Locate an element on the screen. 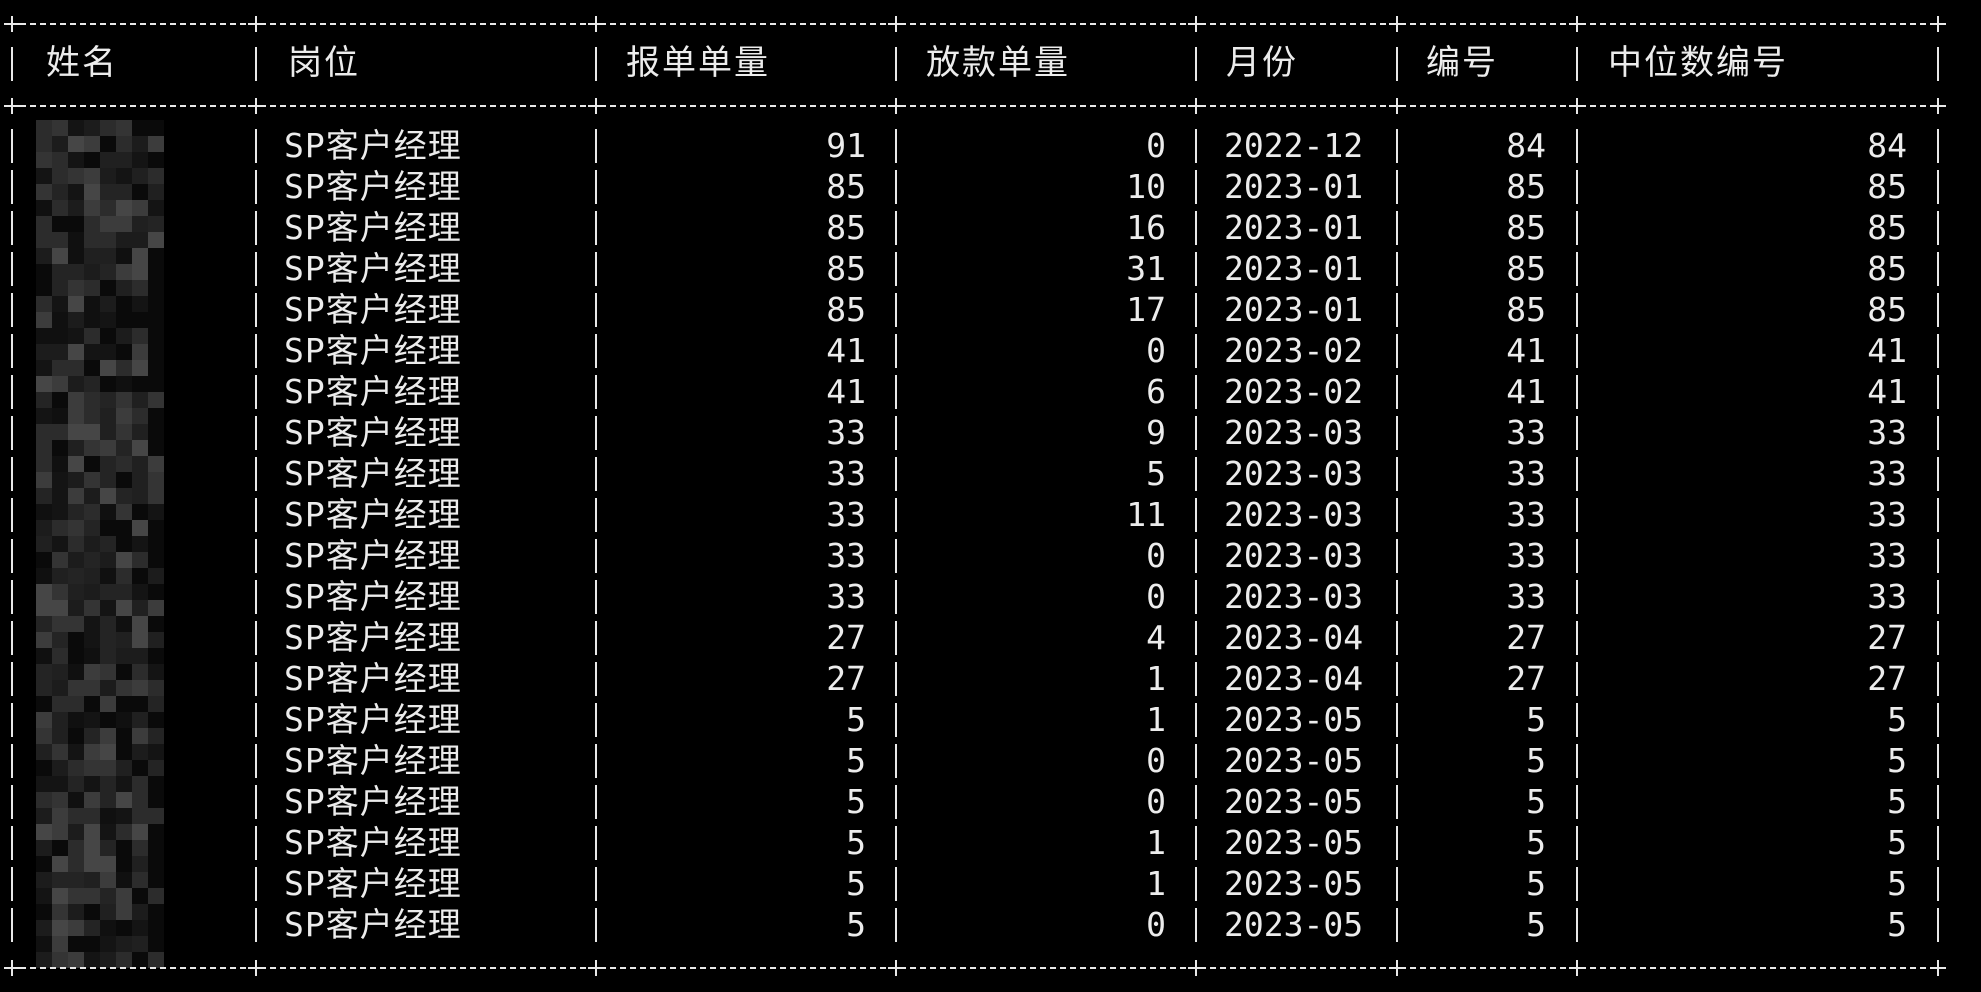 This screenshot has height=992, width=1981. redacted-names-mosaic is located at coordinates (101, 544).